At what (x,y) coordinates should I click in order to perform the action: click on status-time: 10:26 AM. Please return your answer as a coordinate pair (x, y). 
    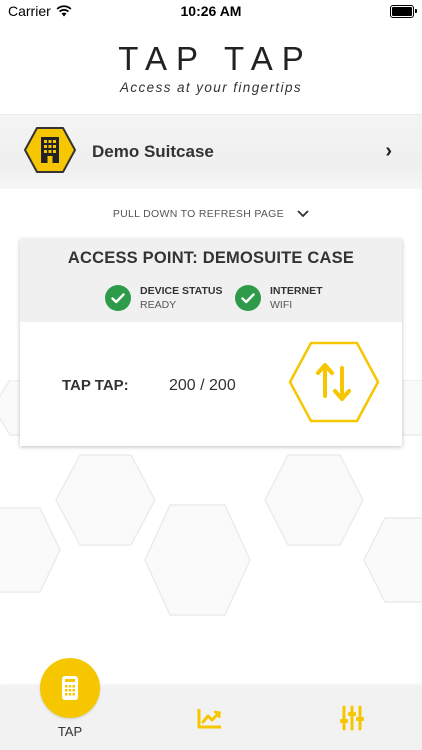
    Looking at the image, I should click on (211, 11).